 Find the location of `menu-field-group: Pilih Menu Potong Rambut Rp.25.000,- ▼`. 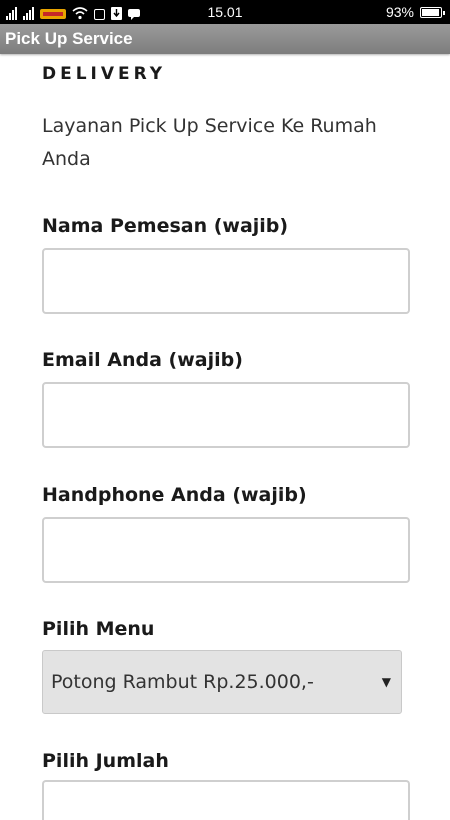

menu-field-group: Pilih Menu Potong Rambut Rp.25.000,- ▼ is located at coordinates (226, 666).